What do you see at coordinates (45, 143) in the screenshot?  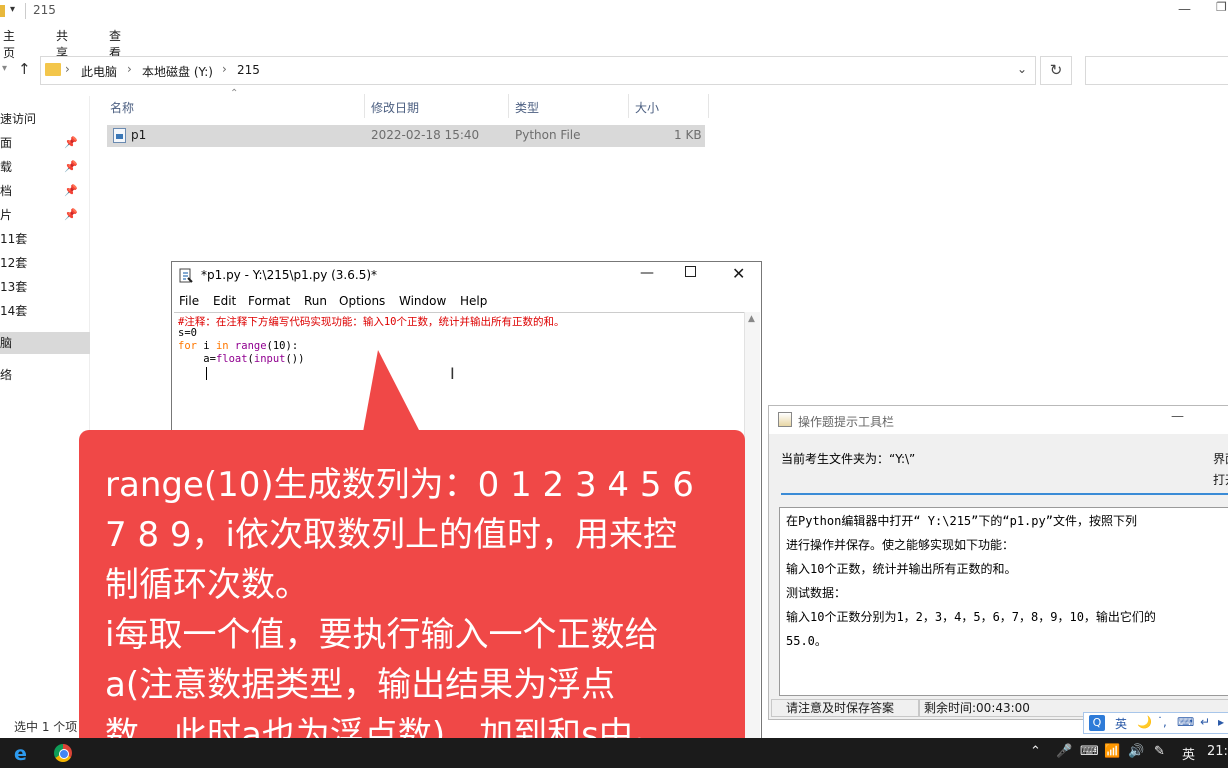 I see `nav-item-desktop: 桌面 📌` at bounding box center [45, 143].